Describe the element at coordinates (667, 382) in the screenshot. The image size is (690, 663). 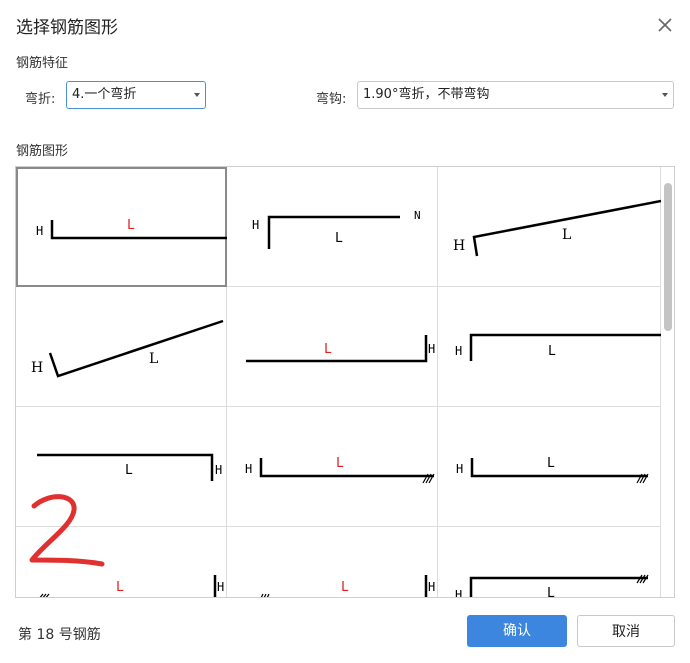
I see `vertical-scrollbar` at that location.